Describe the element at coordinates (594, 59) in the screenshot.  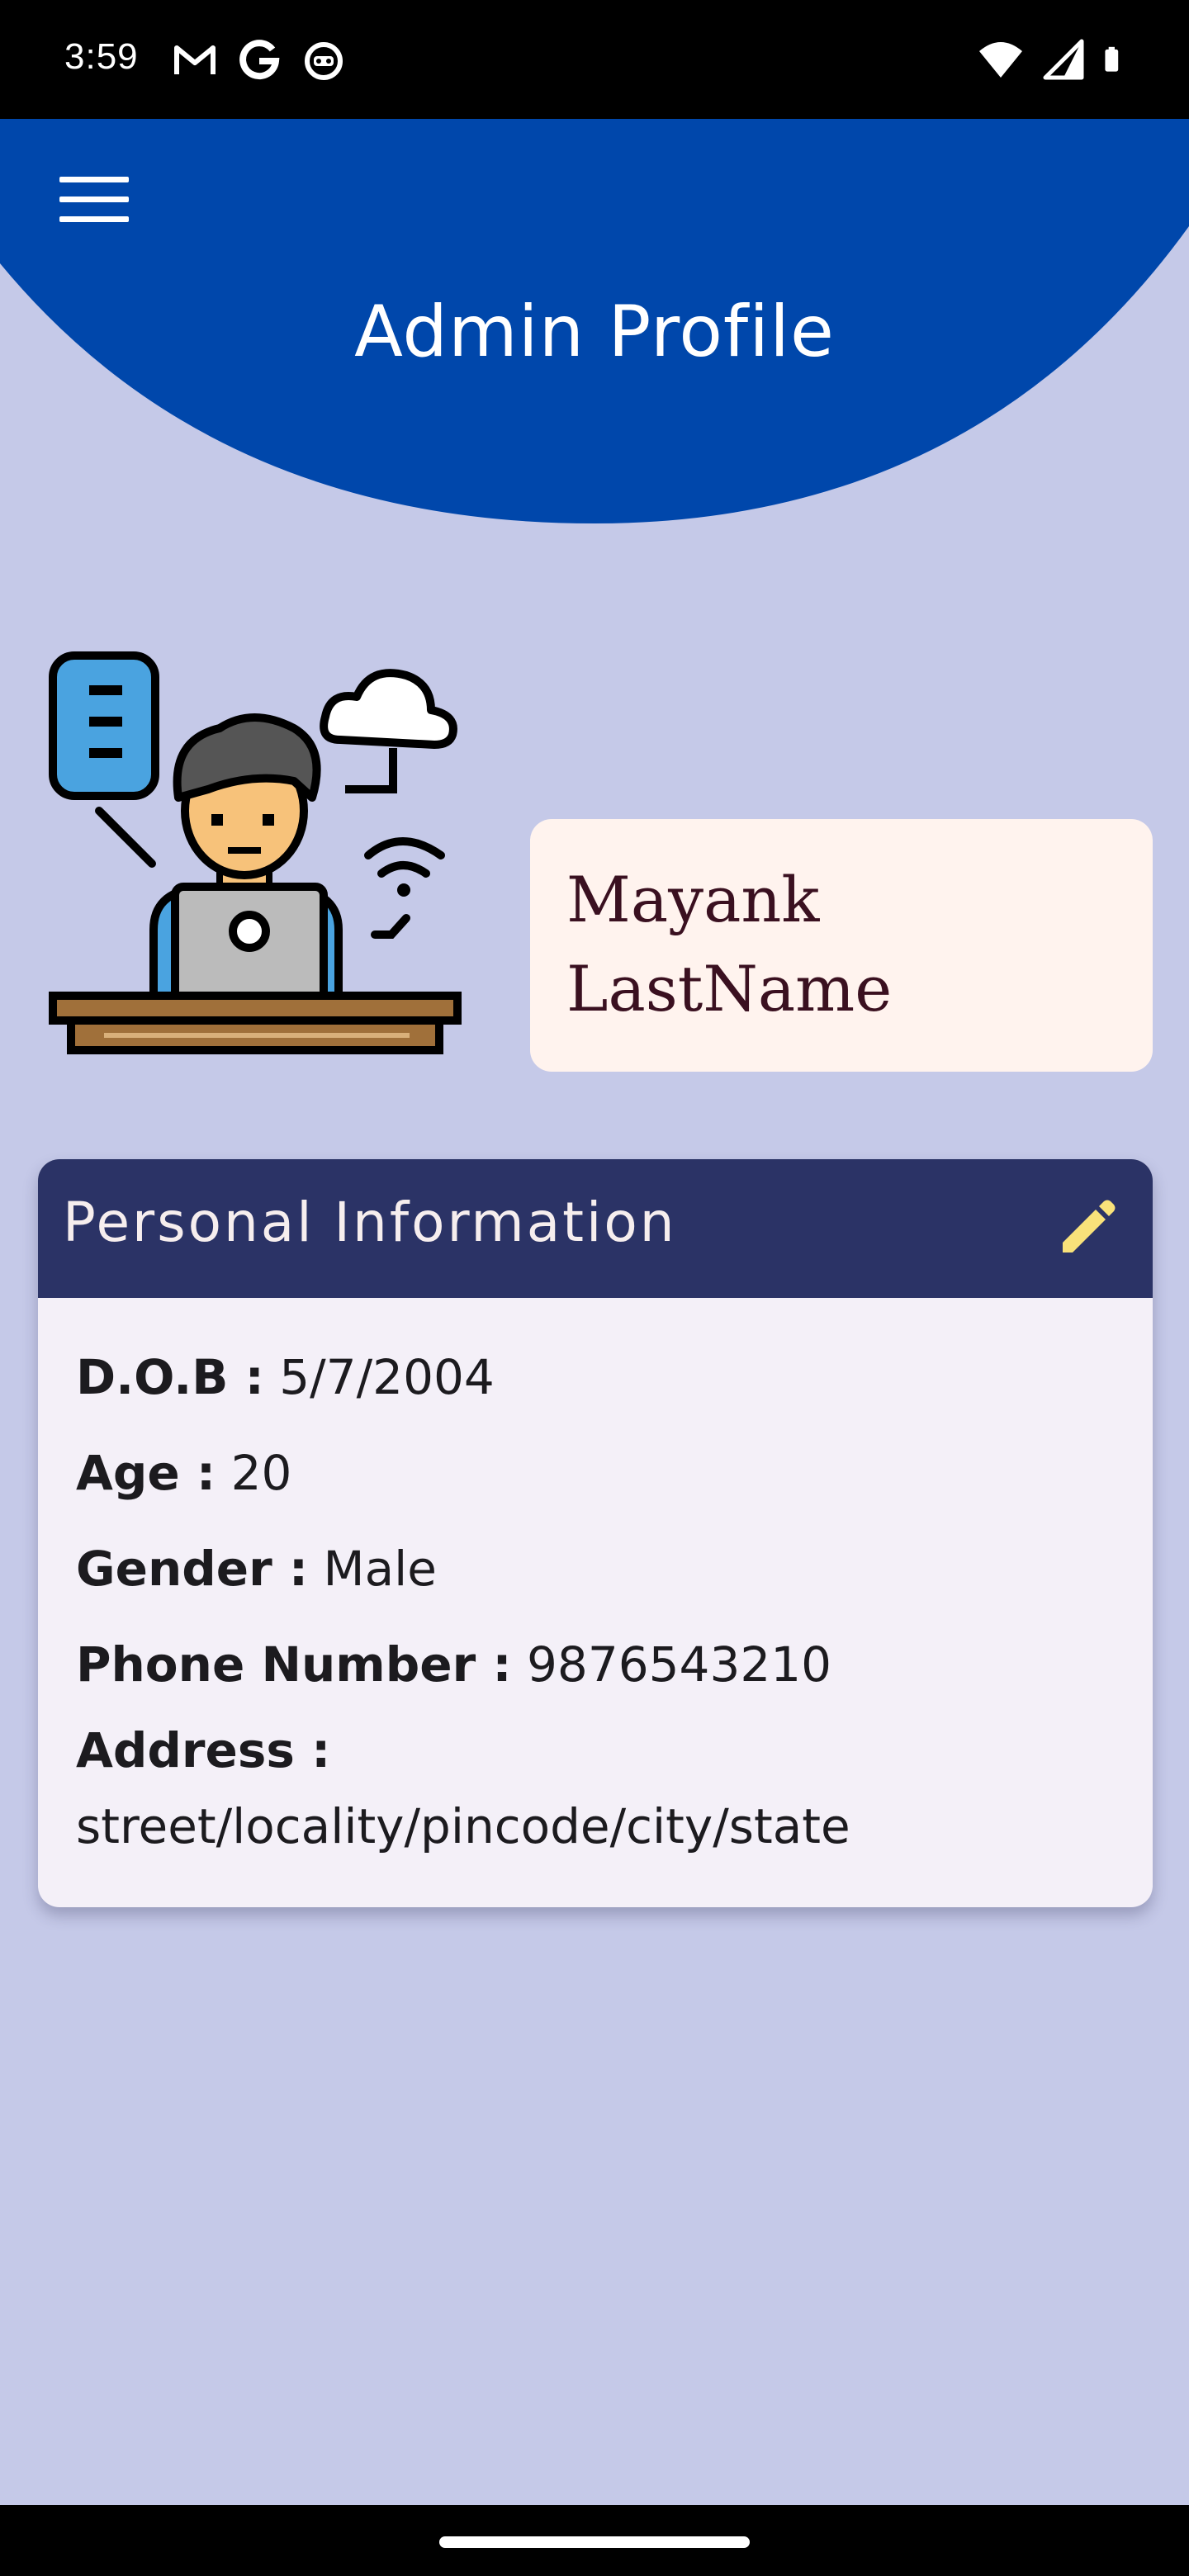
I see `status-bar: 3:59` at that location.